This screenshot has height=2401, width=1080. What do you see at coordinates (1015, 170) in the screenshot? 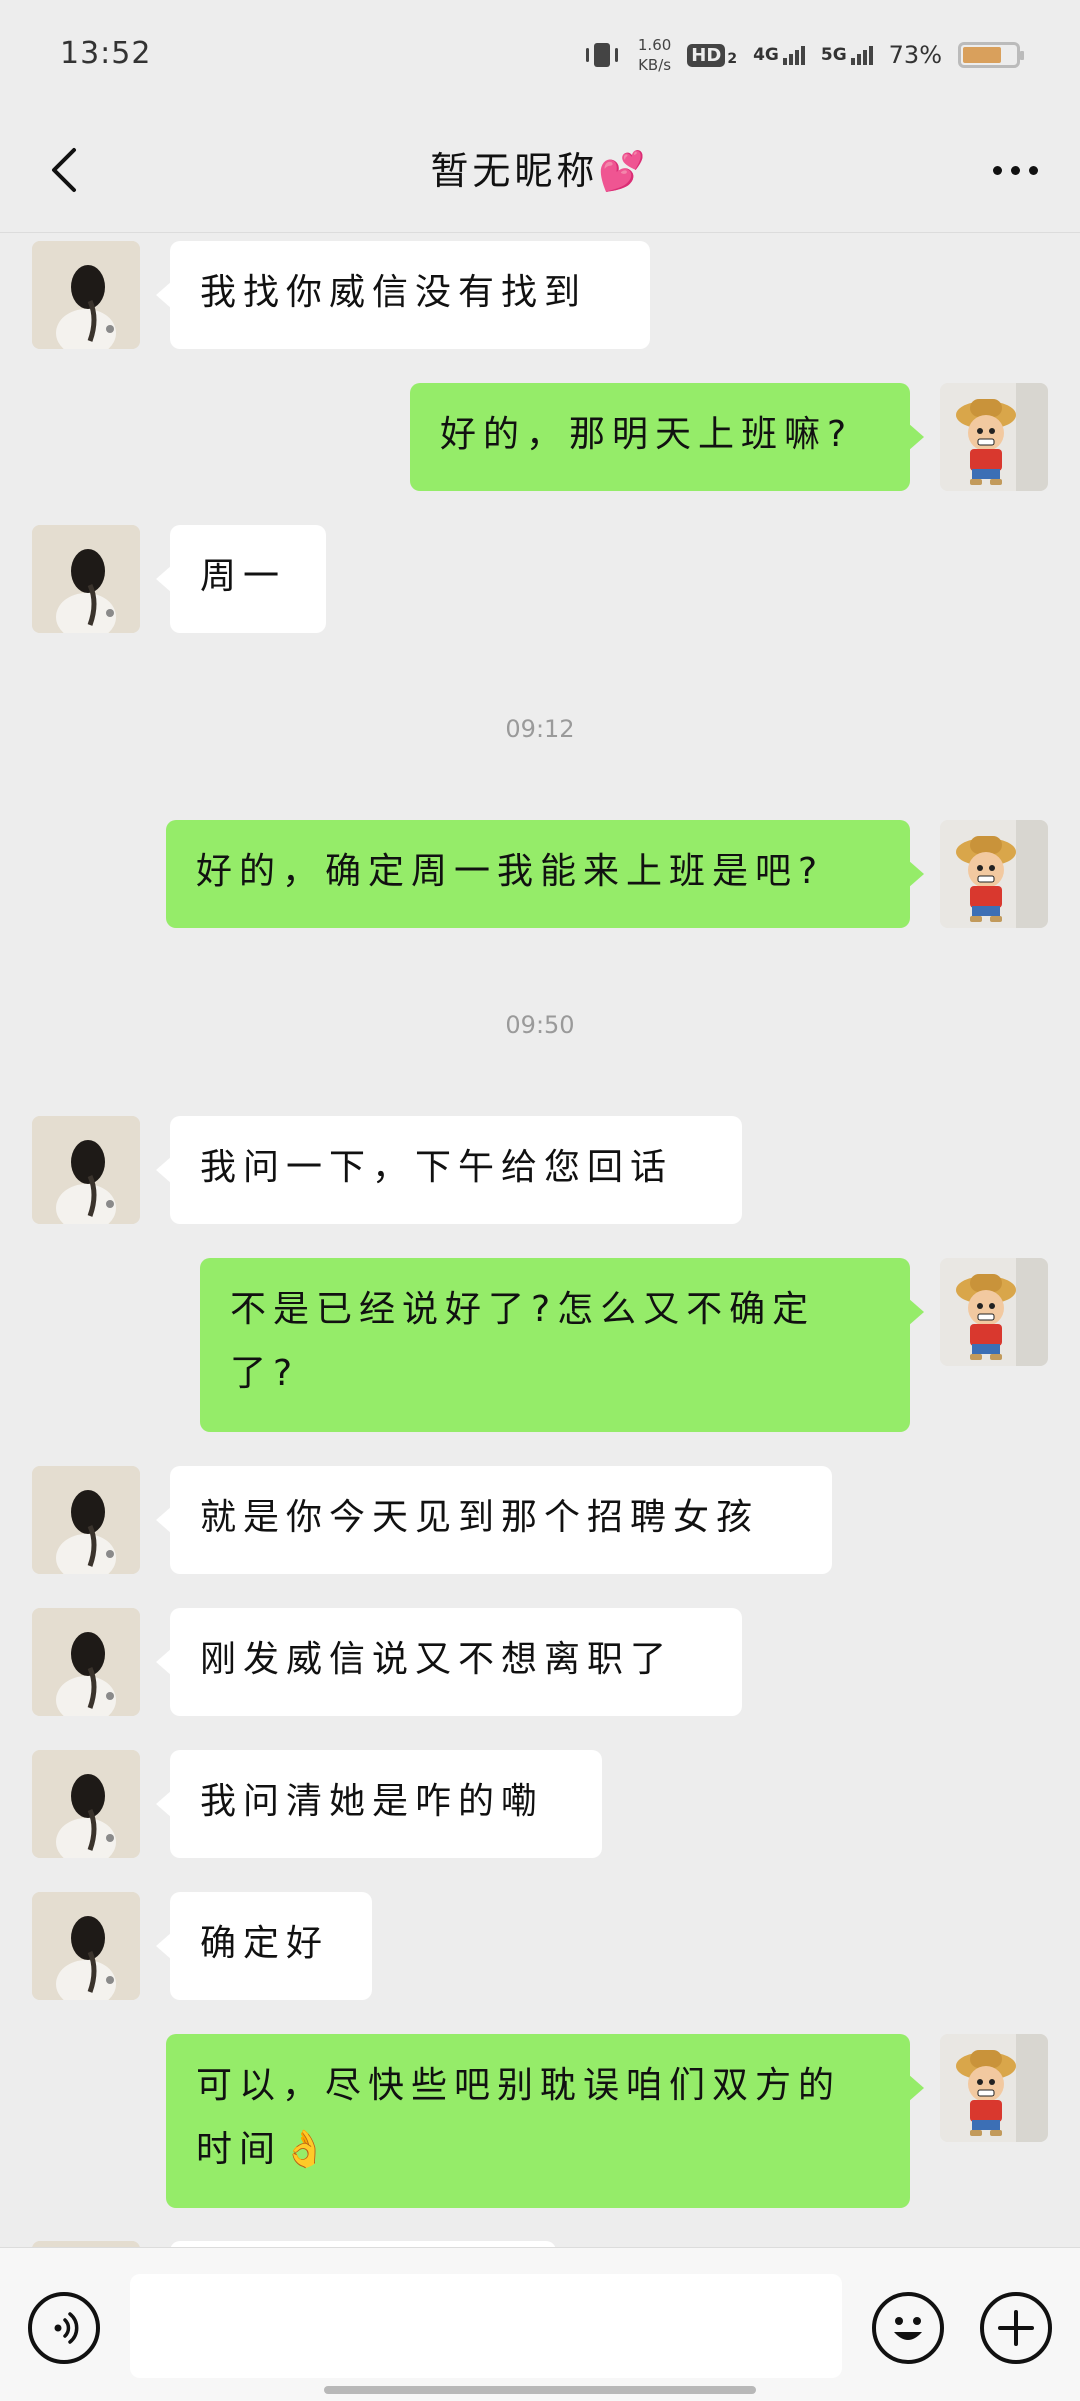
I see `more-button` at bounding box center [1015, 170].